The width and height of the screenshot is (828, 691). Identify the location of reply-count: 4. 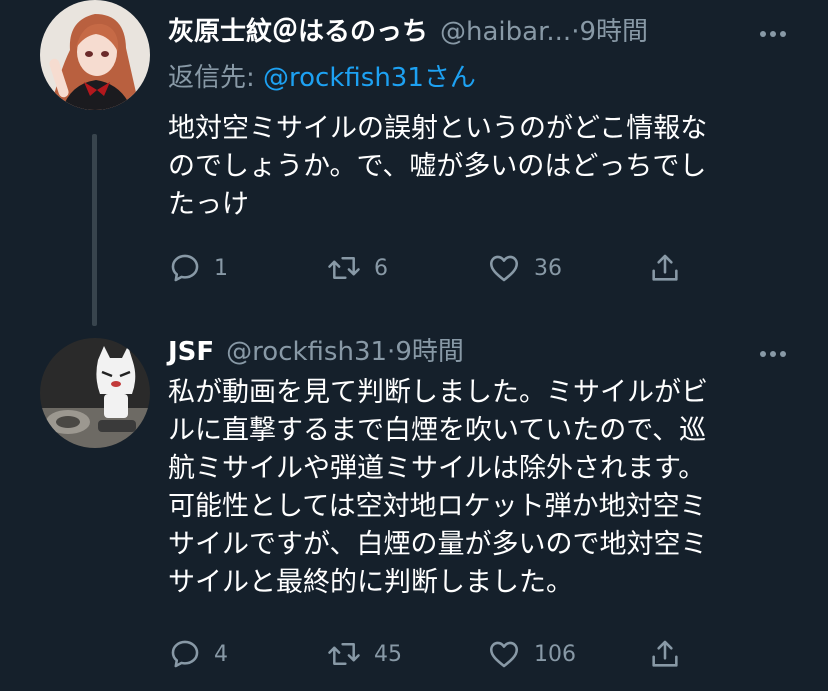
(221, 654).